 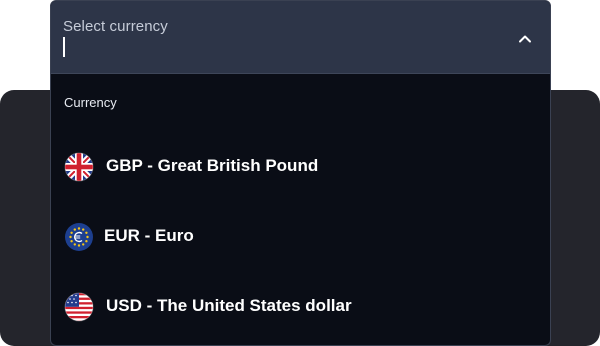 I want to click on uk-flag-icon, so click(x=79, y=167).